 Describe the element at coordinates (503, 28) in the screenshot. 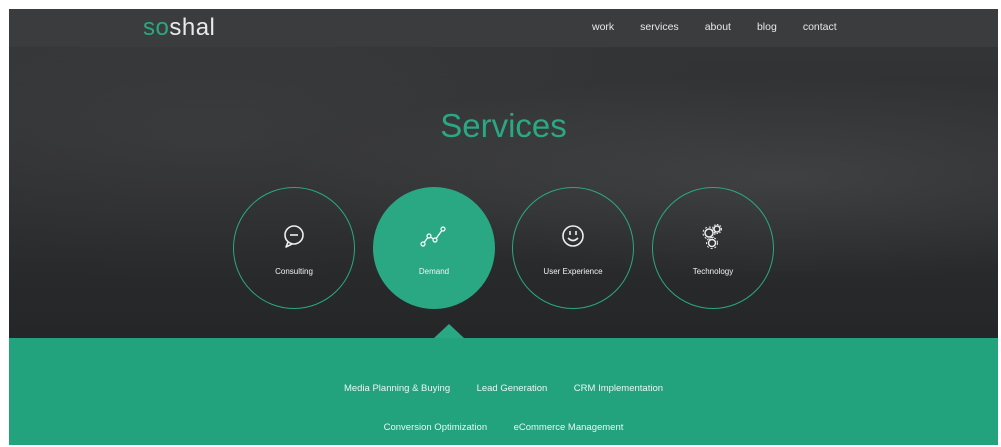

I see `top-navbar: soshal work services about blog contact` at that location.